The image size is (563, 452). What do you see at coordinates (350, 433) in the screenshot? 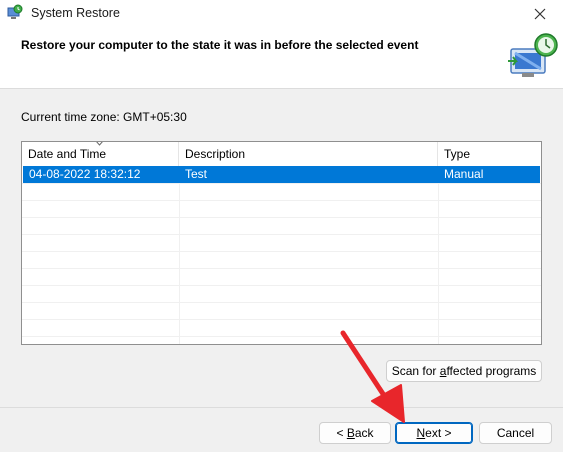
I see `button-label-accelerator: B` at bounding box center [350, 433].